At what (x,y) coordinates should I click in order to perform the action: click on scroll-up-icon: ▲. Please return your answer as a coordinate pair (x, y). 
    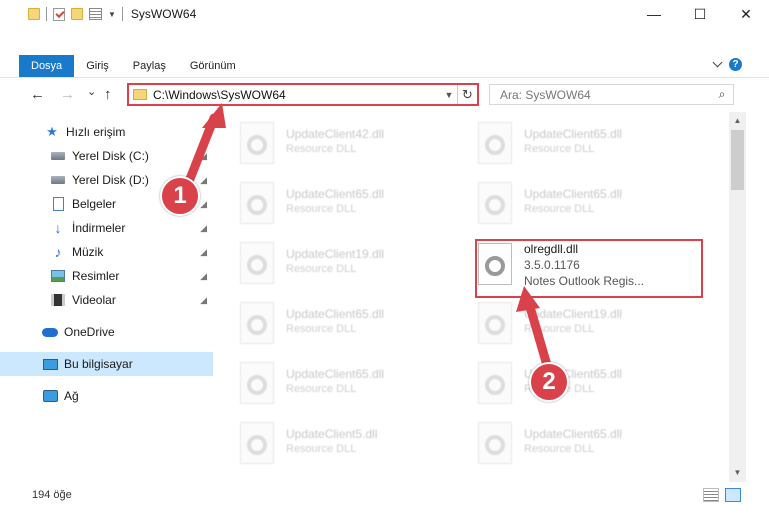
    Looking at the image, I should click on (737, 121).